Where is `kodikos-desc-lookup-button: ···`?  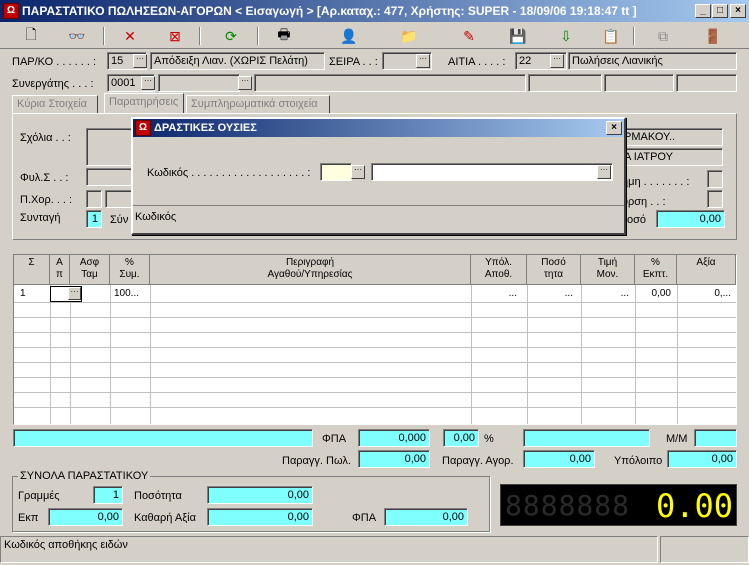 kodikos-desc-lookup-button: ··· is located at coordinates (604, 172).